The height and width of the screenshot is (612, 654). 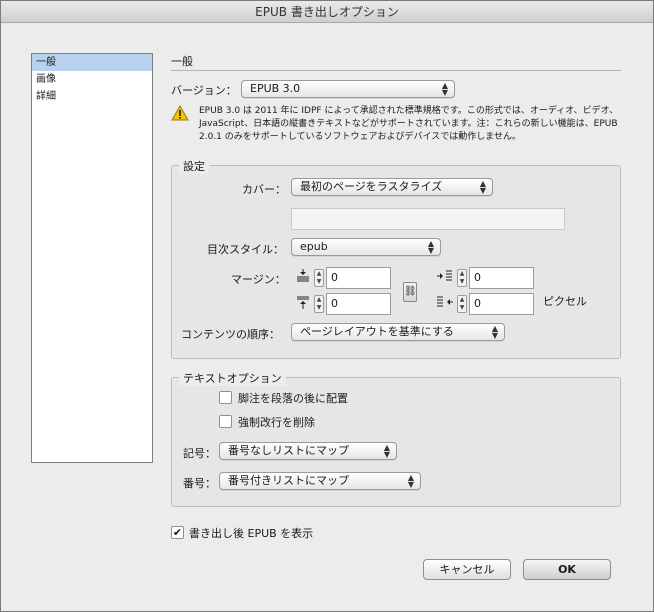 What do you see at coordinates (199, 483) in the screenshot?
I see `numbers-label: 番号：` at bounding box center [199, 483].